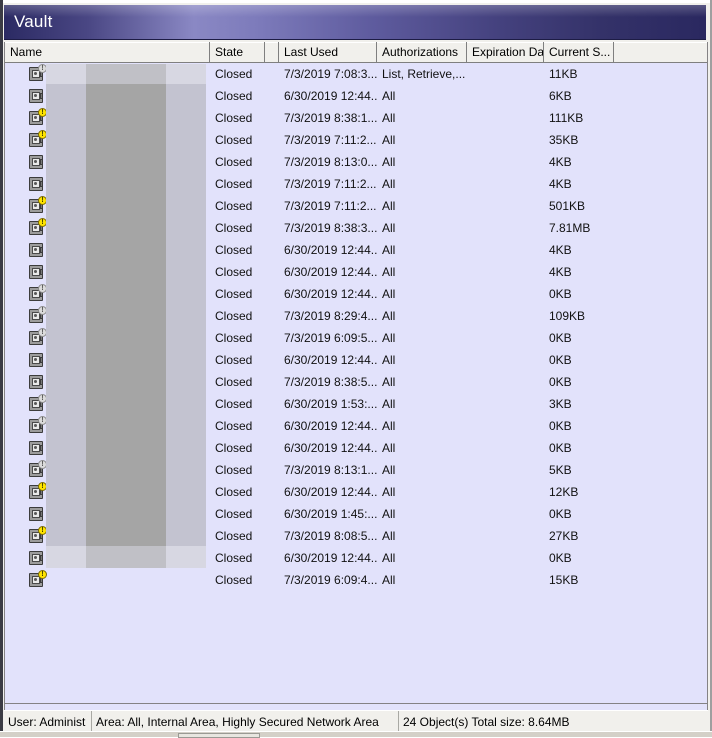 The height and width of the screenshot is (738, 712). What do you see at coordinates (356, 734) in the screenshot?
I see `desktop-taskbar` at bounding box center [356, 734].